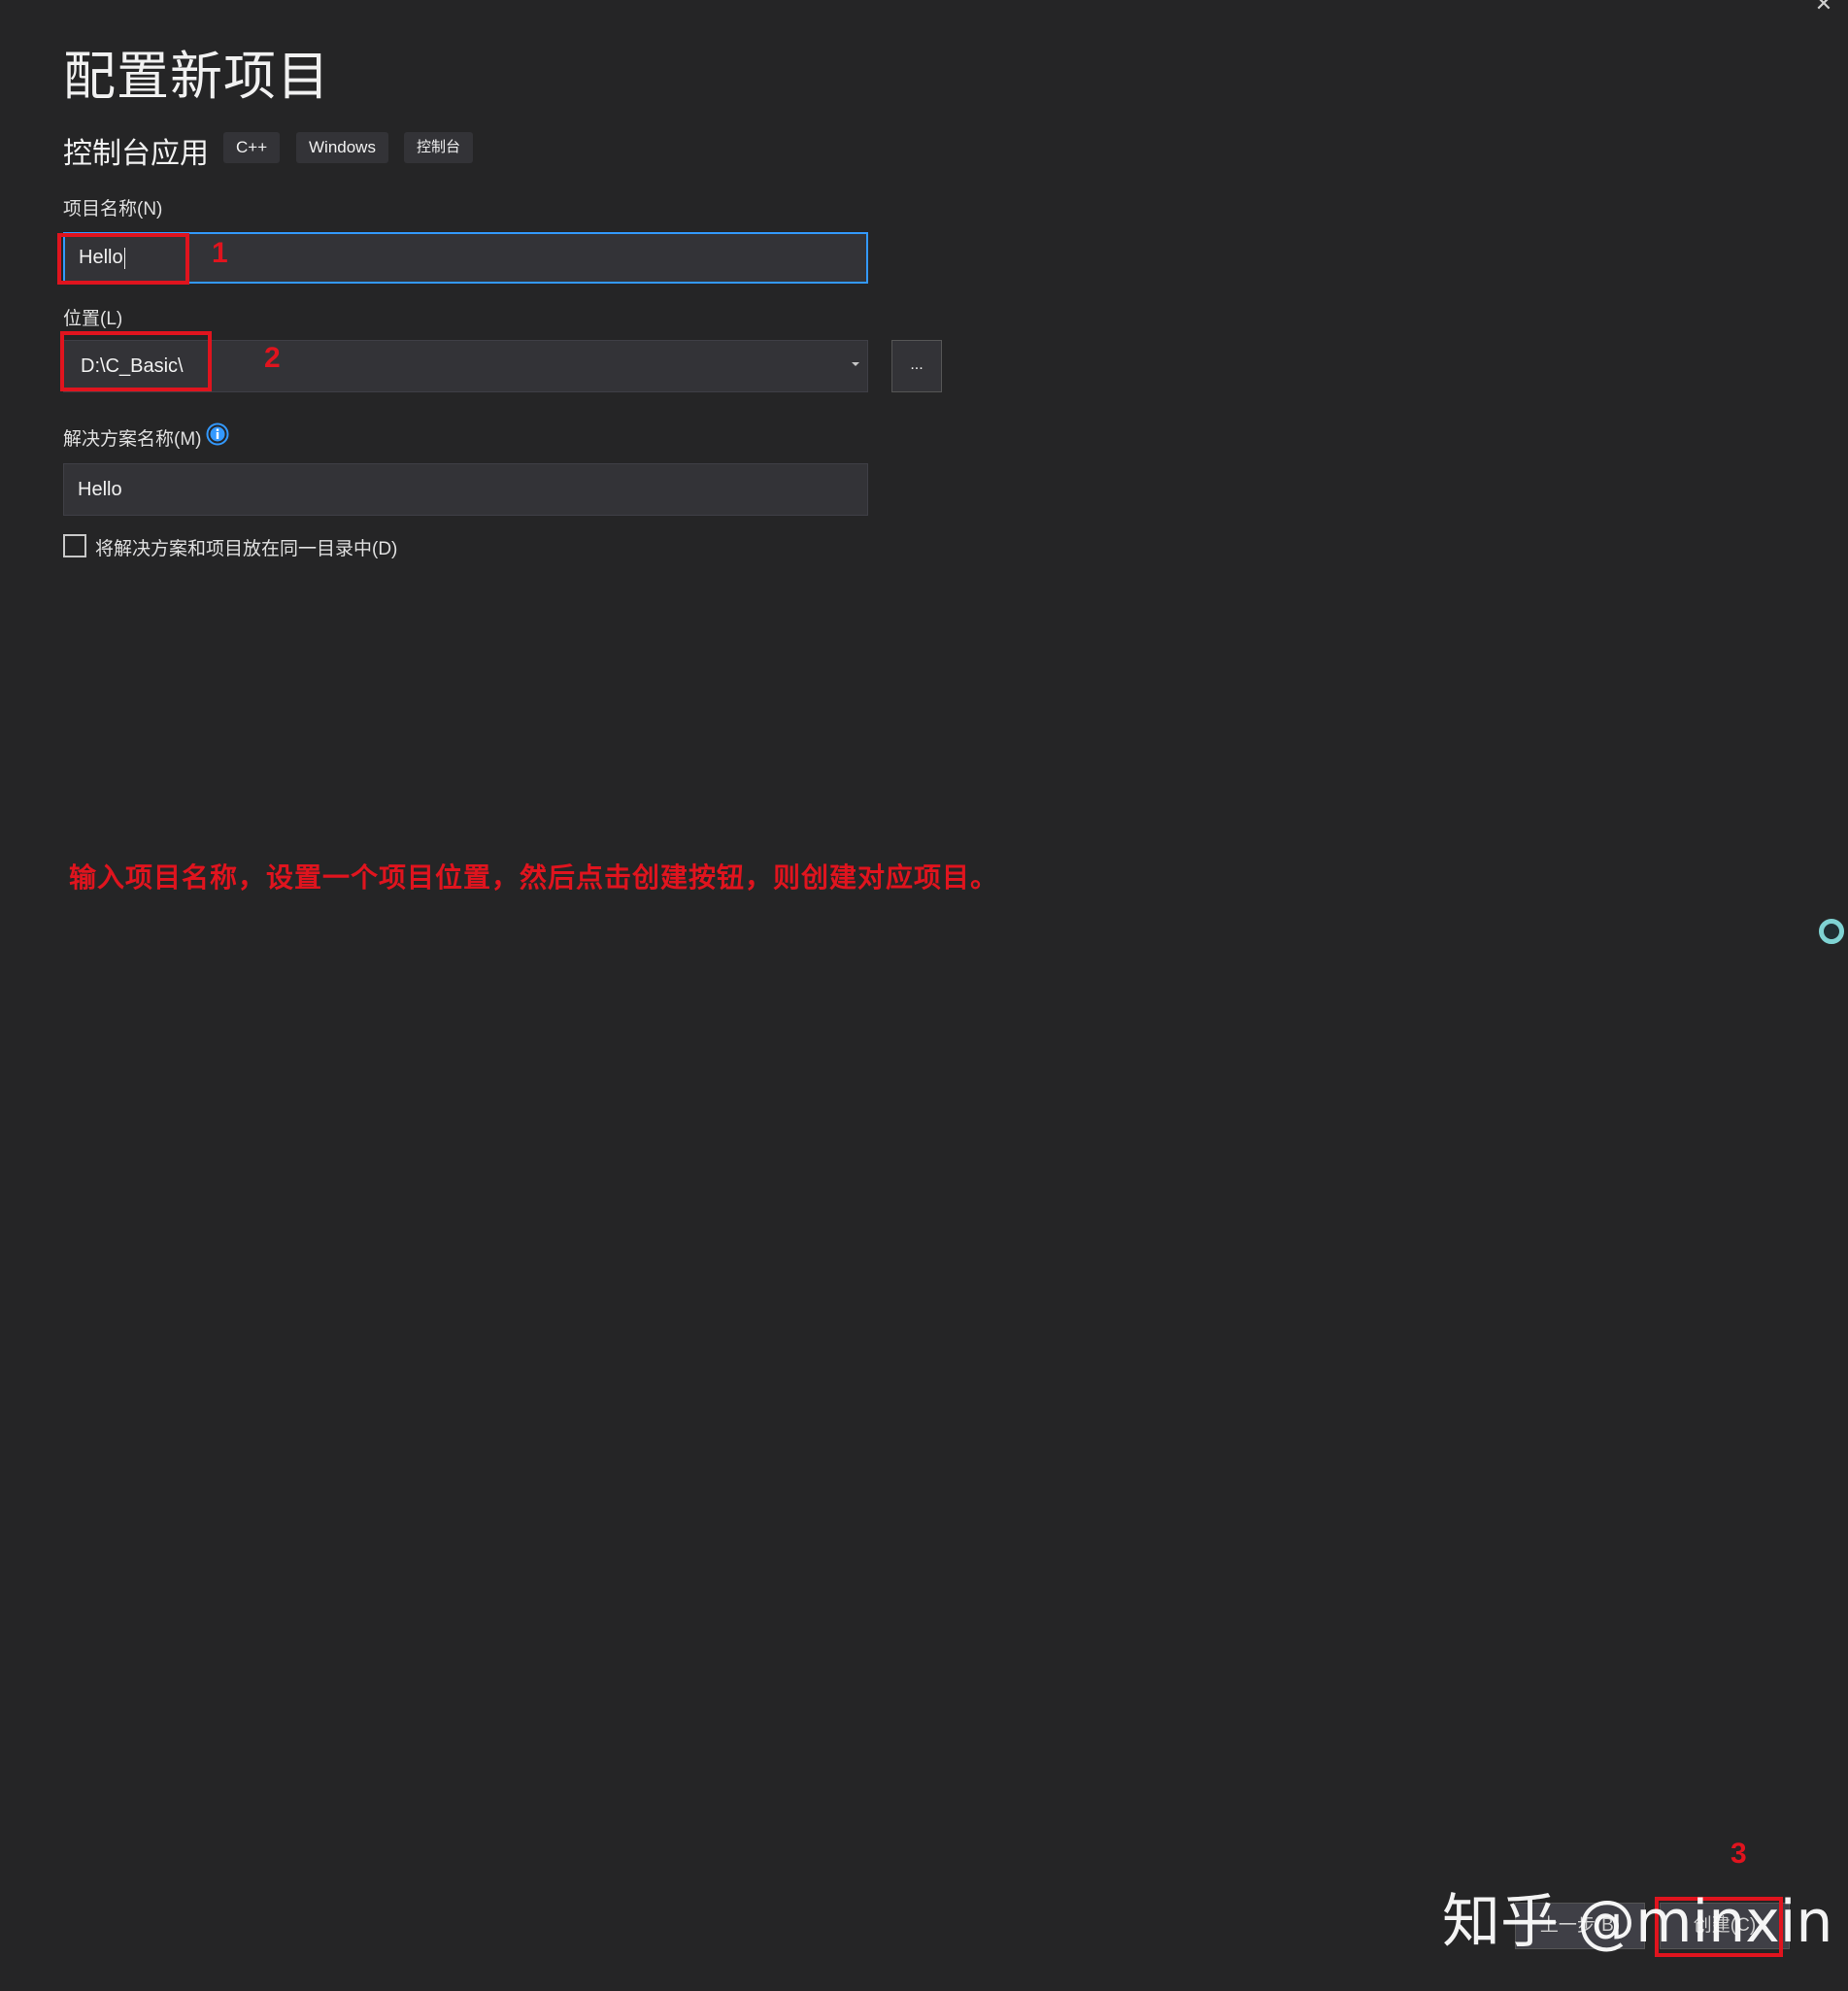 The image size is (1848, 1991). What do you see at coordinates (1725, 1926) in the screenshot?
I see `create-button: 创建(C)` at bounding box center [1725, 1926].